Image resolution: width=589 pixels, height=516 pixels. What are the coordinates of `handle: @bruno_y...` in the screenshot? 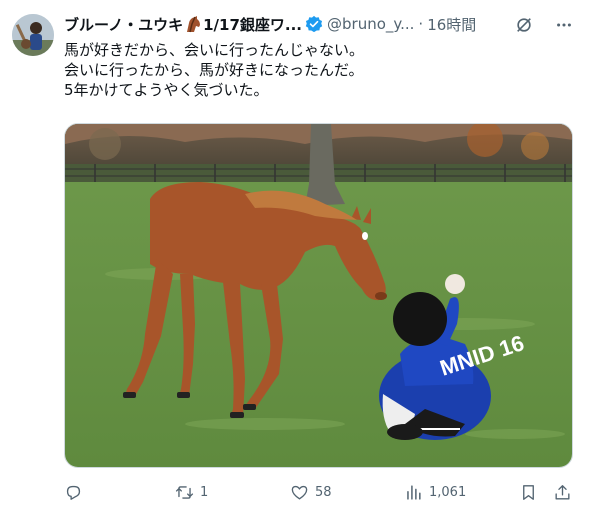 It's located at (370, 24).